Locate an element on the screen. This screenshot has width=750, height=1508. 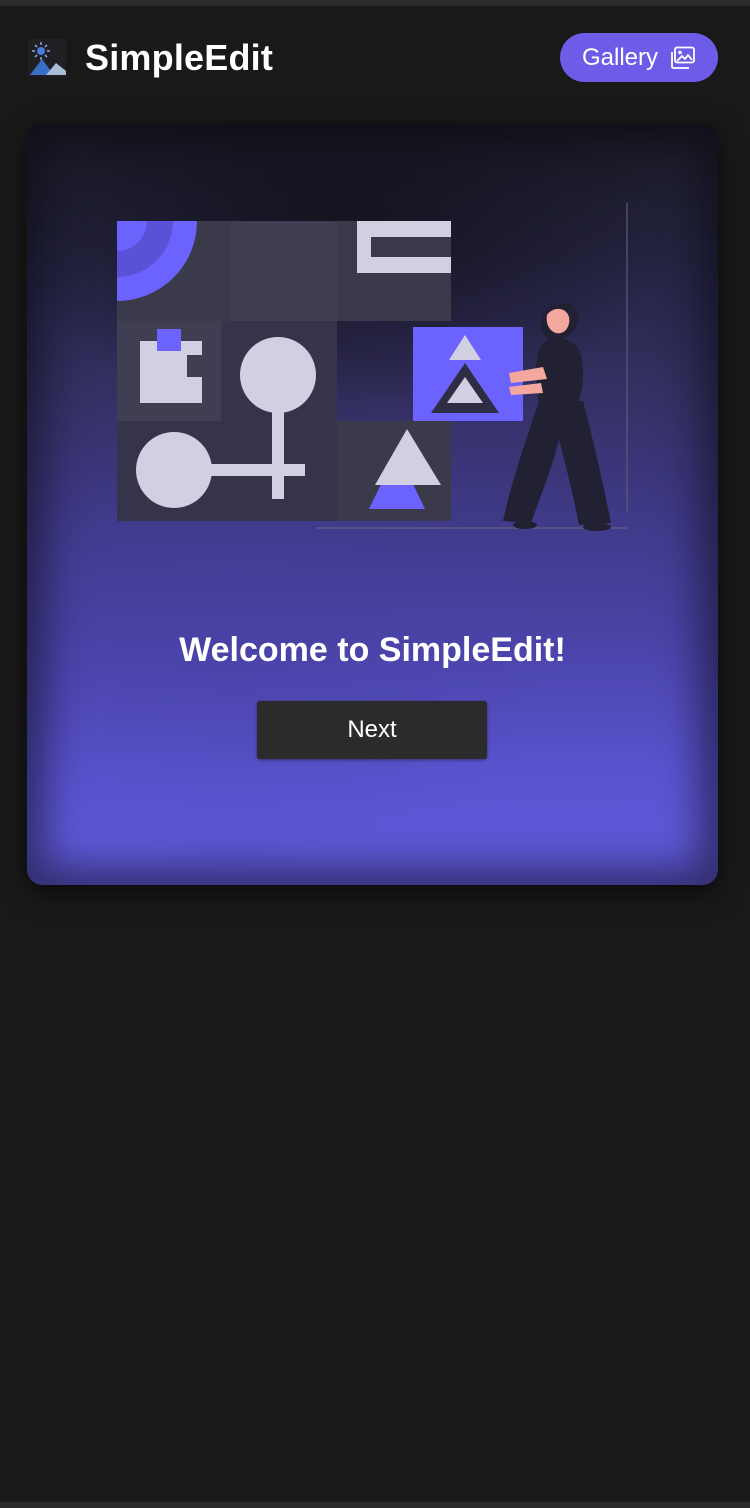
gallery-button-label: Gallery is located at coordinates (620, 57).